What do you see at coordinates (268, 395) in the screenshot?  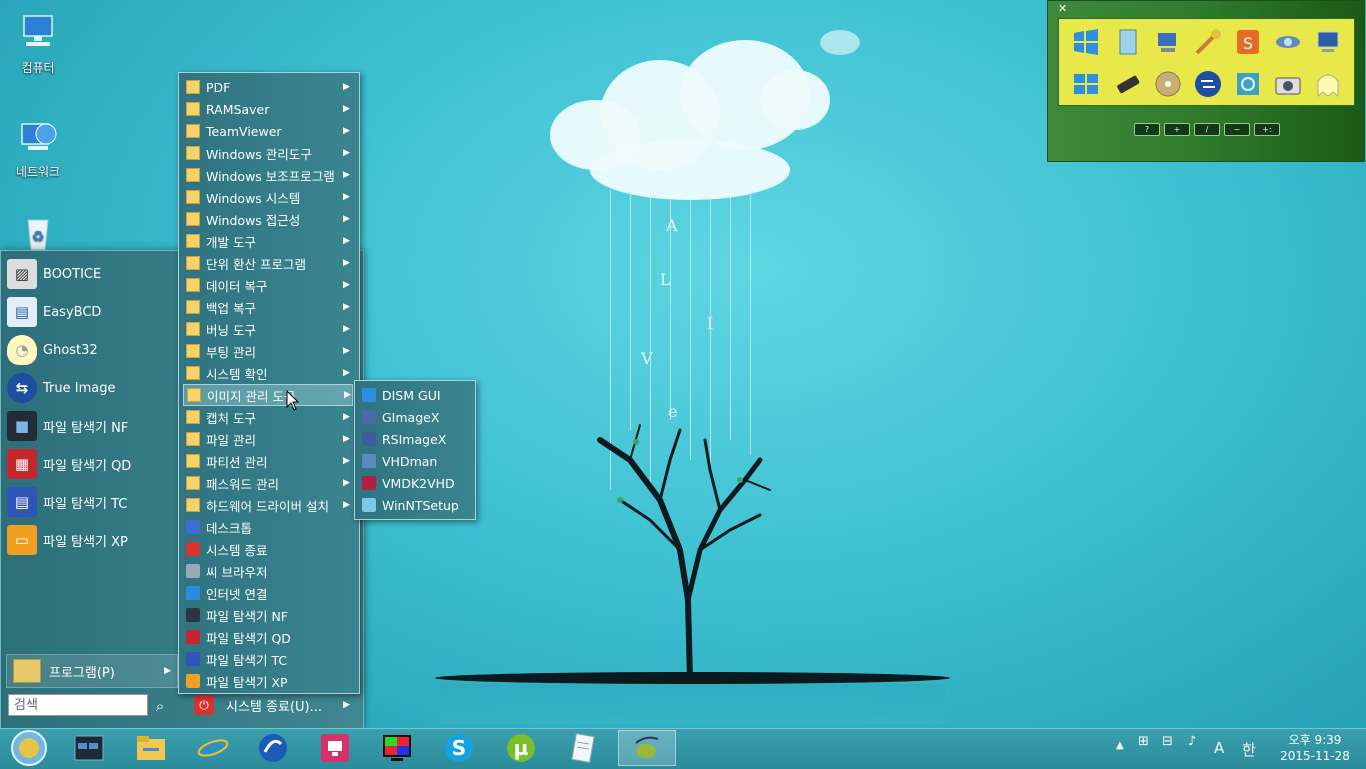 I see `programs-folder-item: 이미지 관리 도구 ▶` at bounding box center [268, 395].